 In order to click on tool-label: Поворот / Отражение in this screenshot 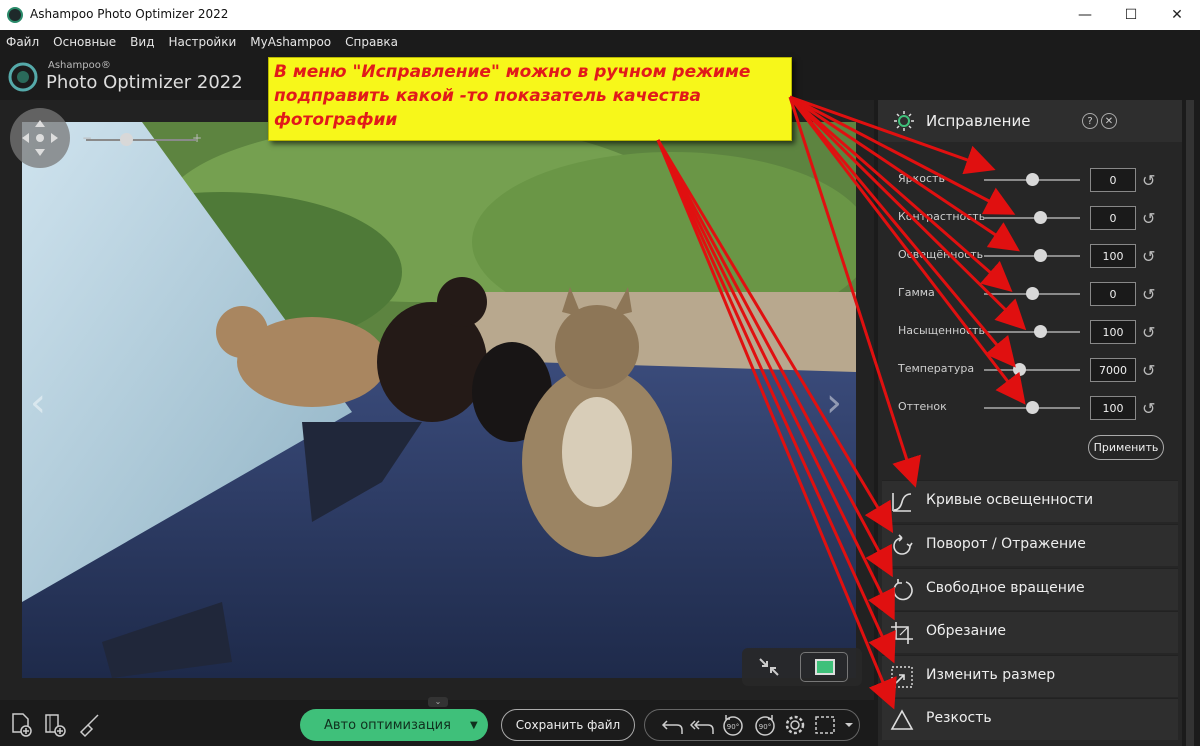, I will do `click(1006, 544)`.